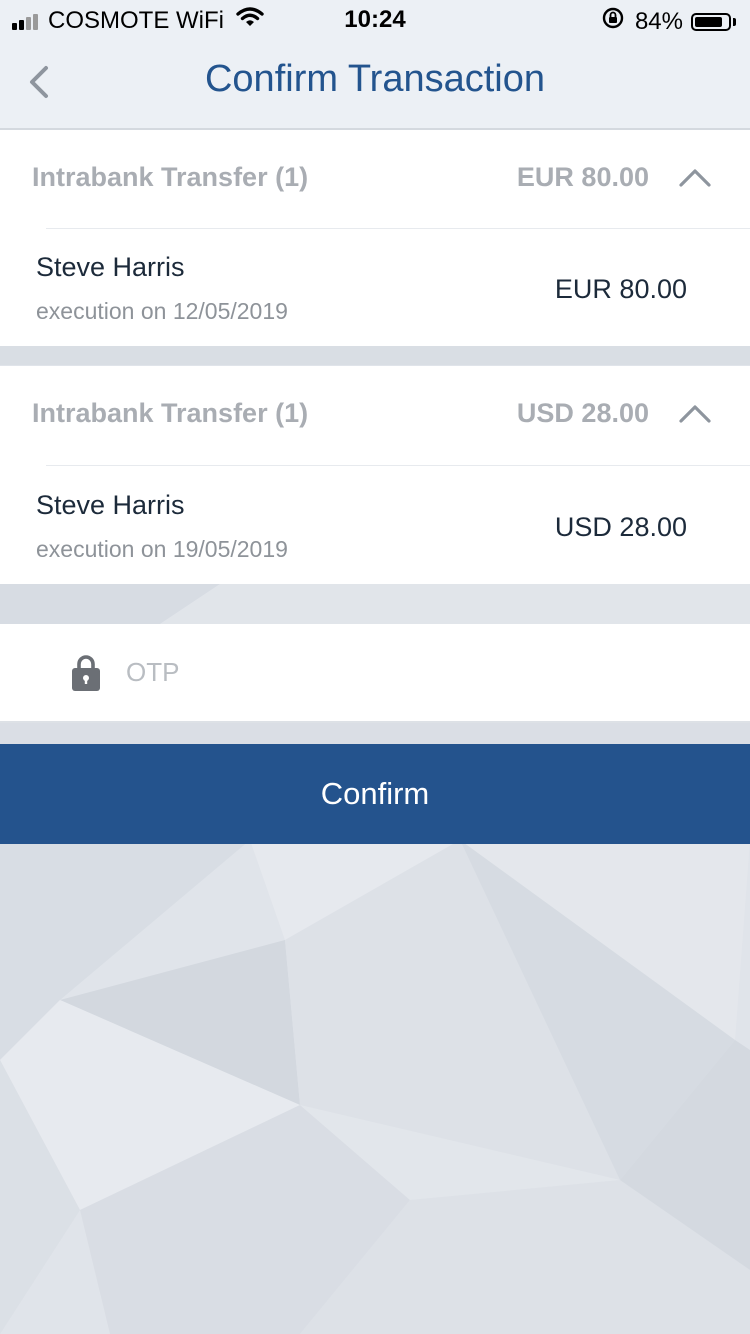 This screenshot has width=750, height=1334. I want to click on transfer-amount: USD 28.00, so click(620, 527).